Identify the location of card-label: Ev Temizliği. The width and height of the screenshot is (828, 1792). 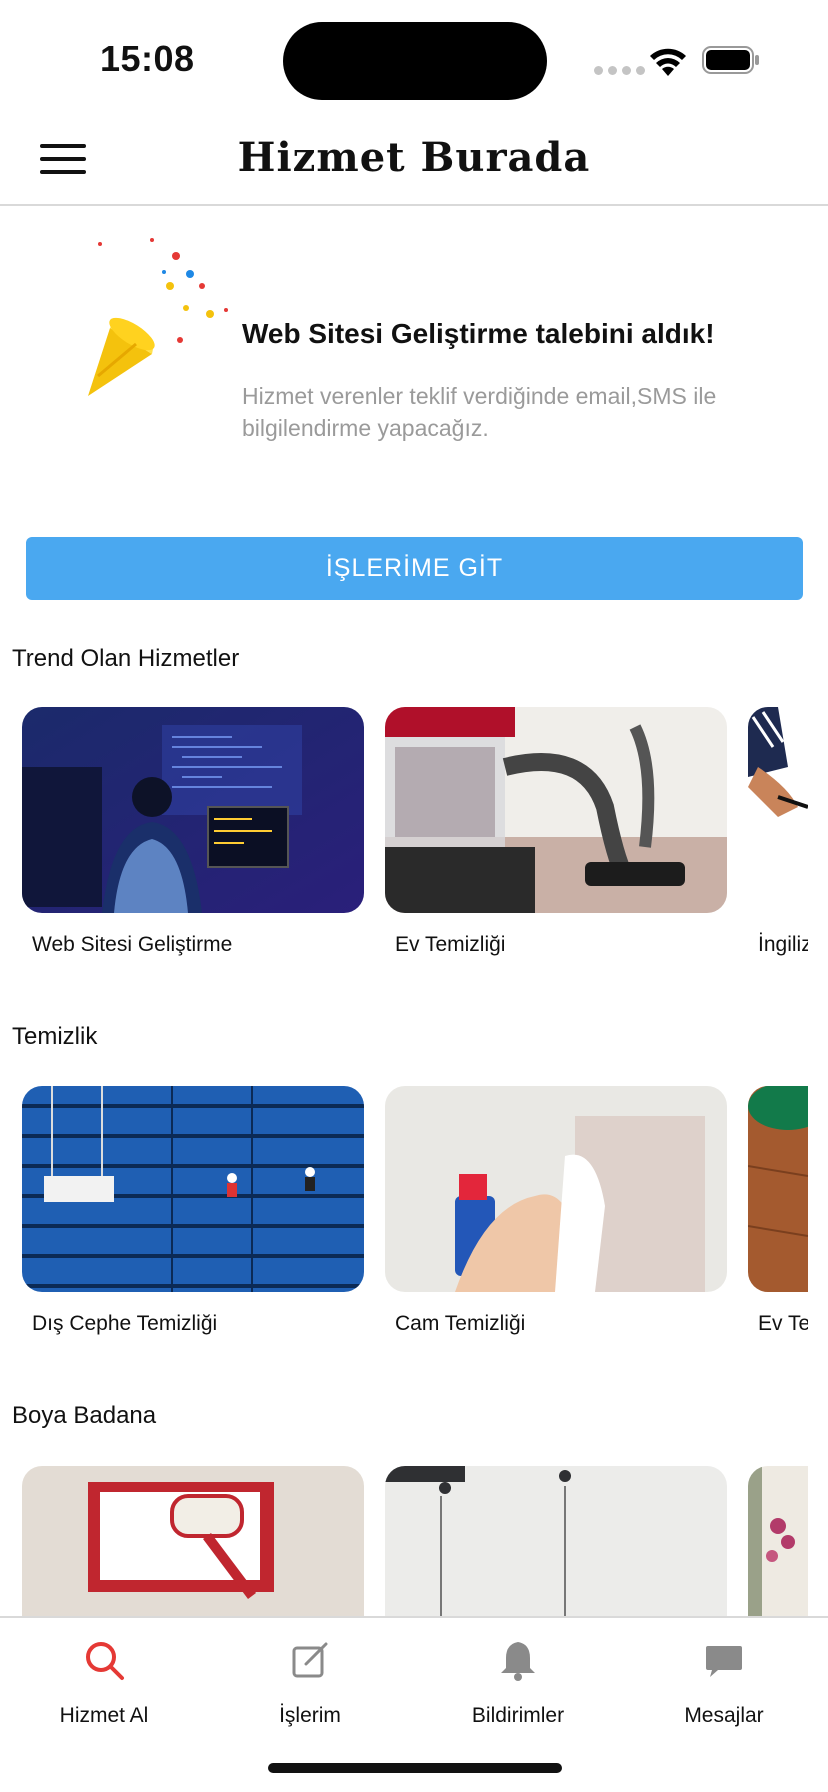
(450, 944).